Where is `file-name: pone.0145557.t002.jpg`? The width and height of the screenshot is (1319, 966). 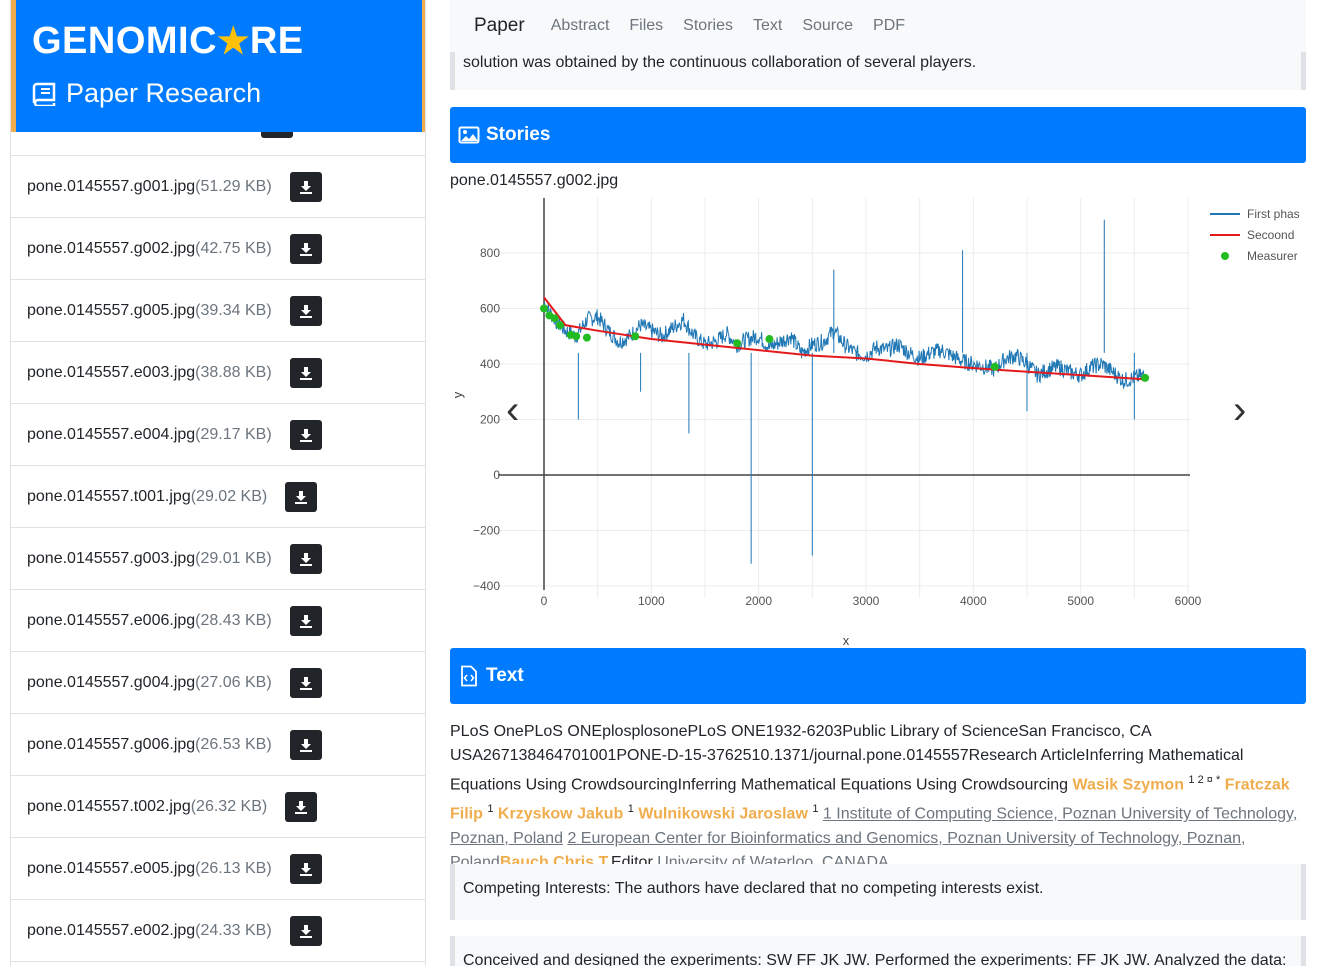
file-name: pone.0145557.t002.jpg is located at coordinates (109, 807).